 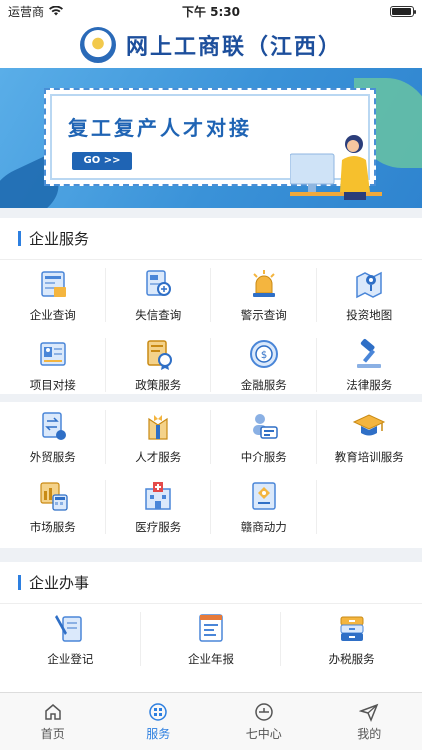 I want to click on service-label: 失信查询, so click(x=158, y=315).